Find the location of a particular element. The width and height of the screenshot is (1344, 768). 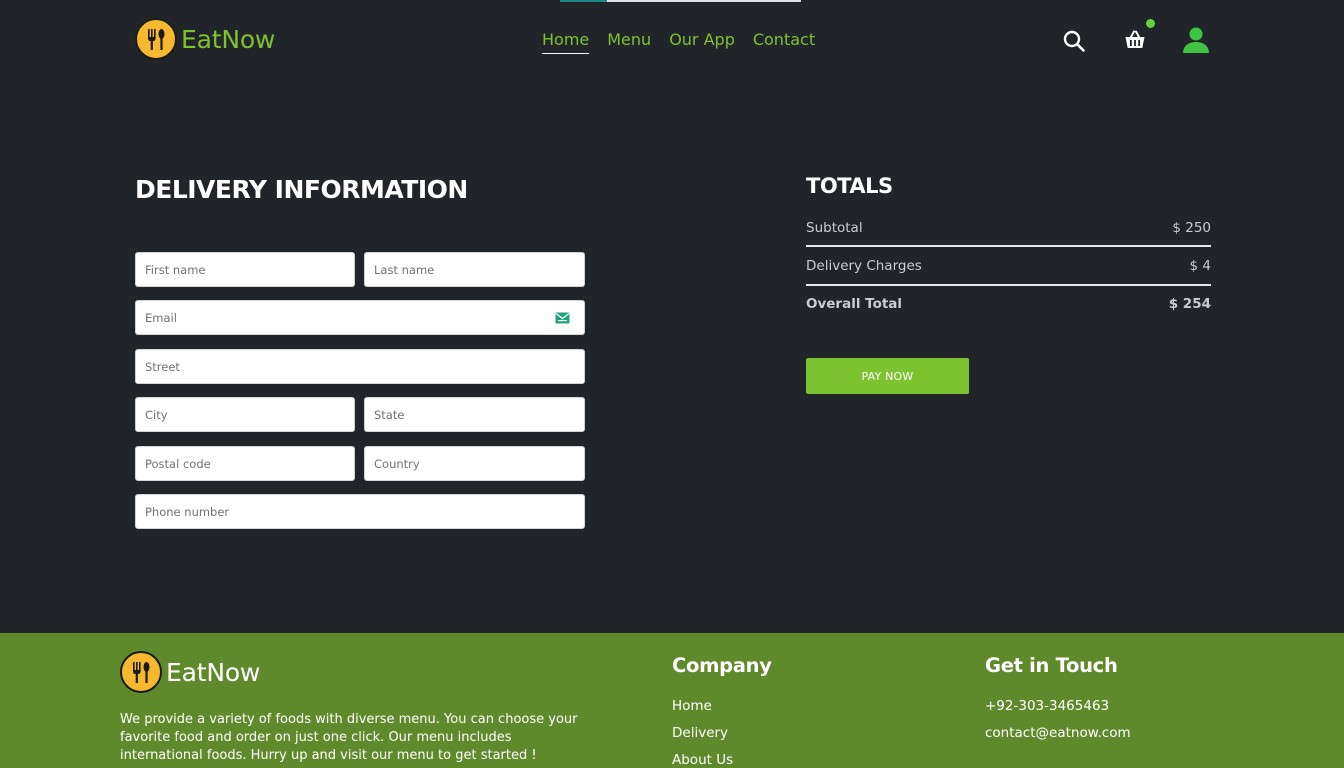

user-icon is located at coordinates (1196, 40).